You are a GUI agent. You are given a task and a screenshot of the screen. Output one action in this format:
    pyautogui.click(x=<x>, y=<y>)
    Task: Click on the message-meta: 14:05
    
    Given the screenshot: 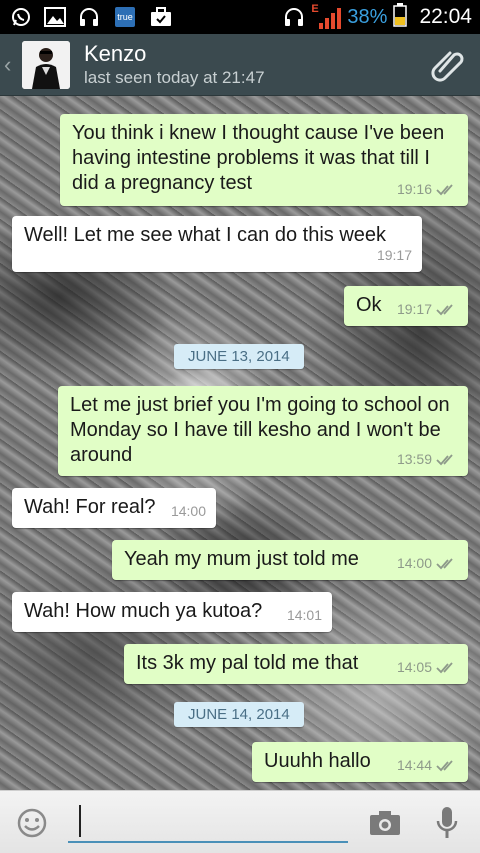 What is the action you would take?
    pyautogui.click(x=427, y=667)
    